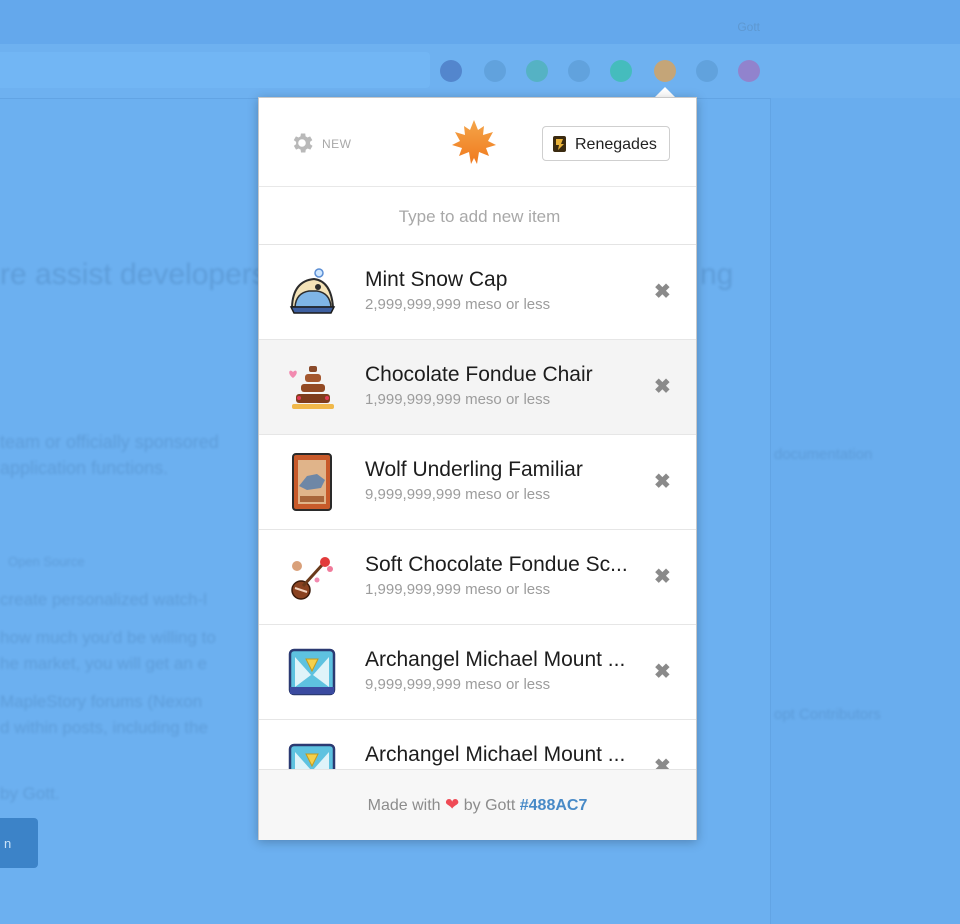 The height and width of the screenshot is (924, 960). What do you see at coordinates (8, 843) in the screenshot?
I see `background-button-label: n` at bounding box center [8, 843].